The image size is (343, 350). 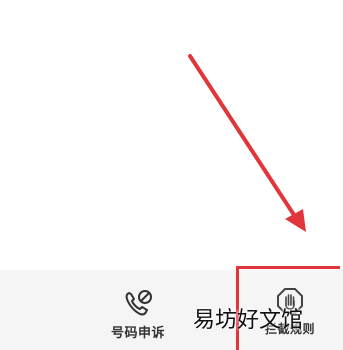 I want to click on number-appeal-button: 号码申诉, so click(x=138, y=310).